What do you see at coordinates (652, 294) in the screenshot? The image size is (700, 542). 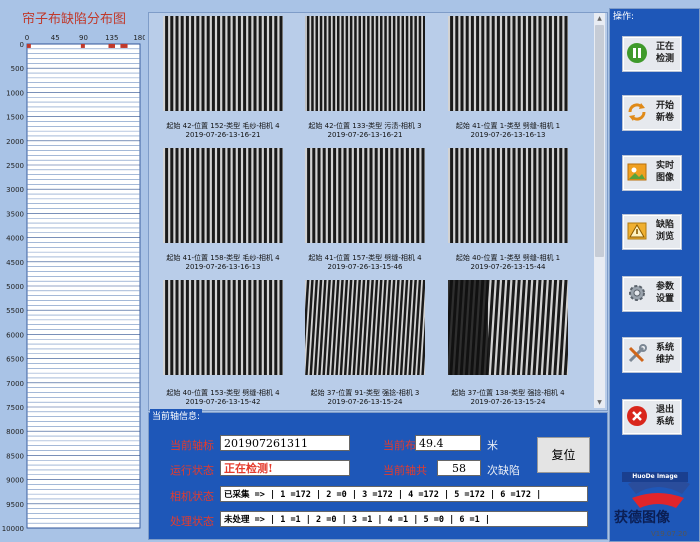 I see `settings-button: 参数 设置` at bounding box center [652, 294].